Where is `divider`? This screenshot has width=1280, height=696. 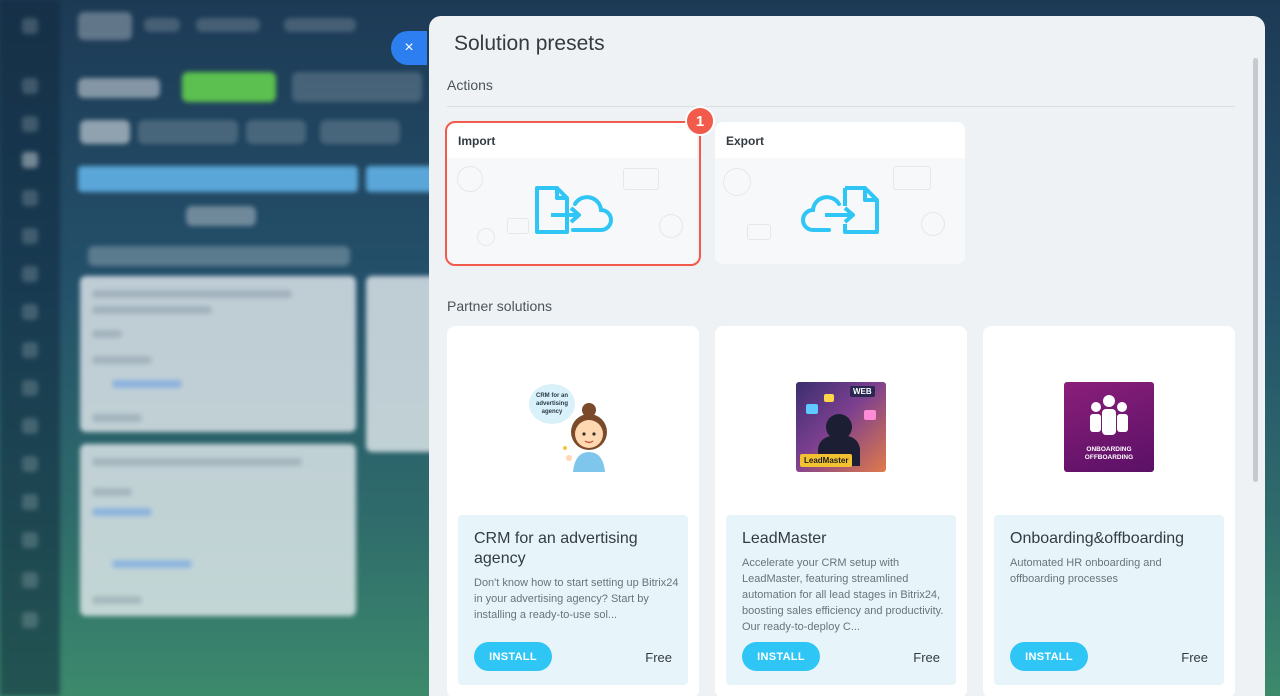 divider is located at coordinates (841, 106).